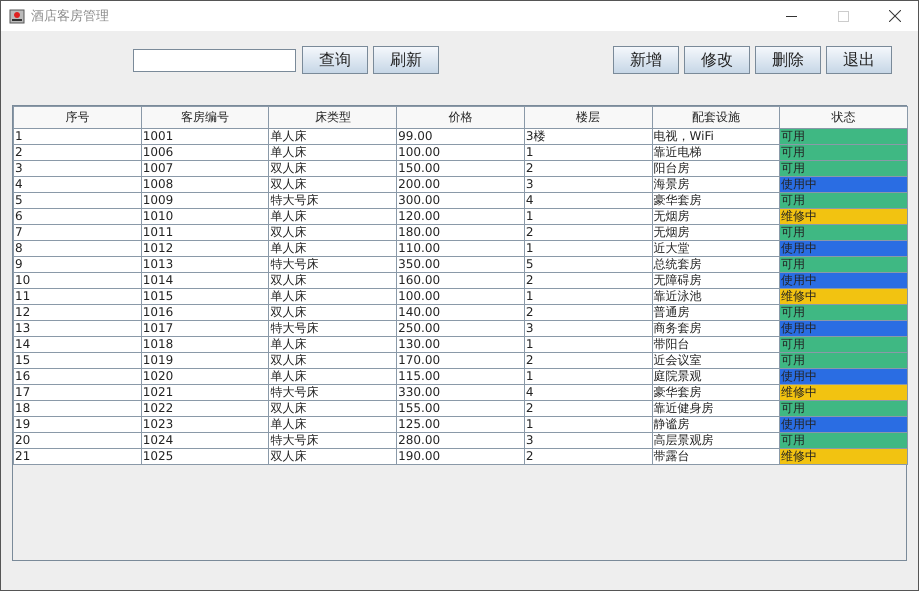 This screenshot has width=919, height=591. I want to click on table-cell: 12, so click(78, 312).